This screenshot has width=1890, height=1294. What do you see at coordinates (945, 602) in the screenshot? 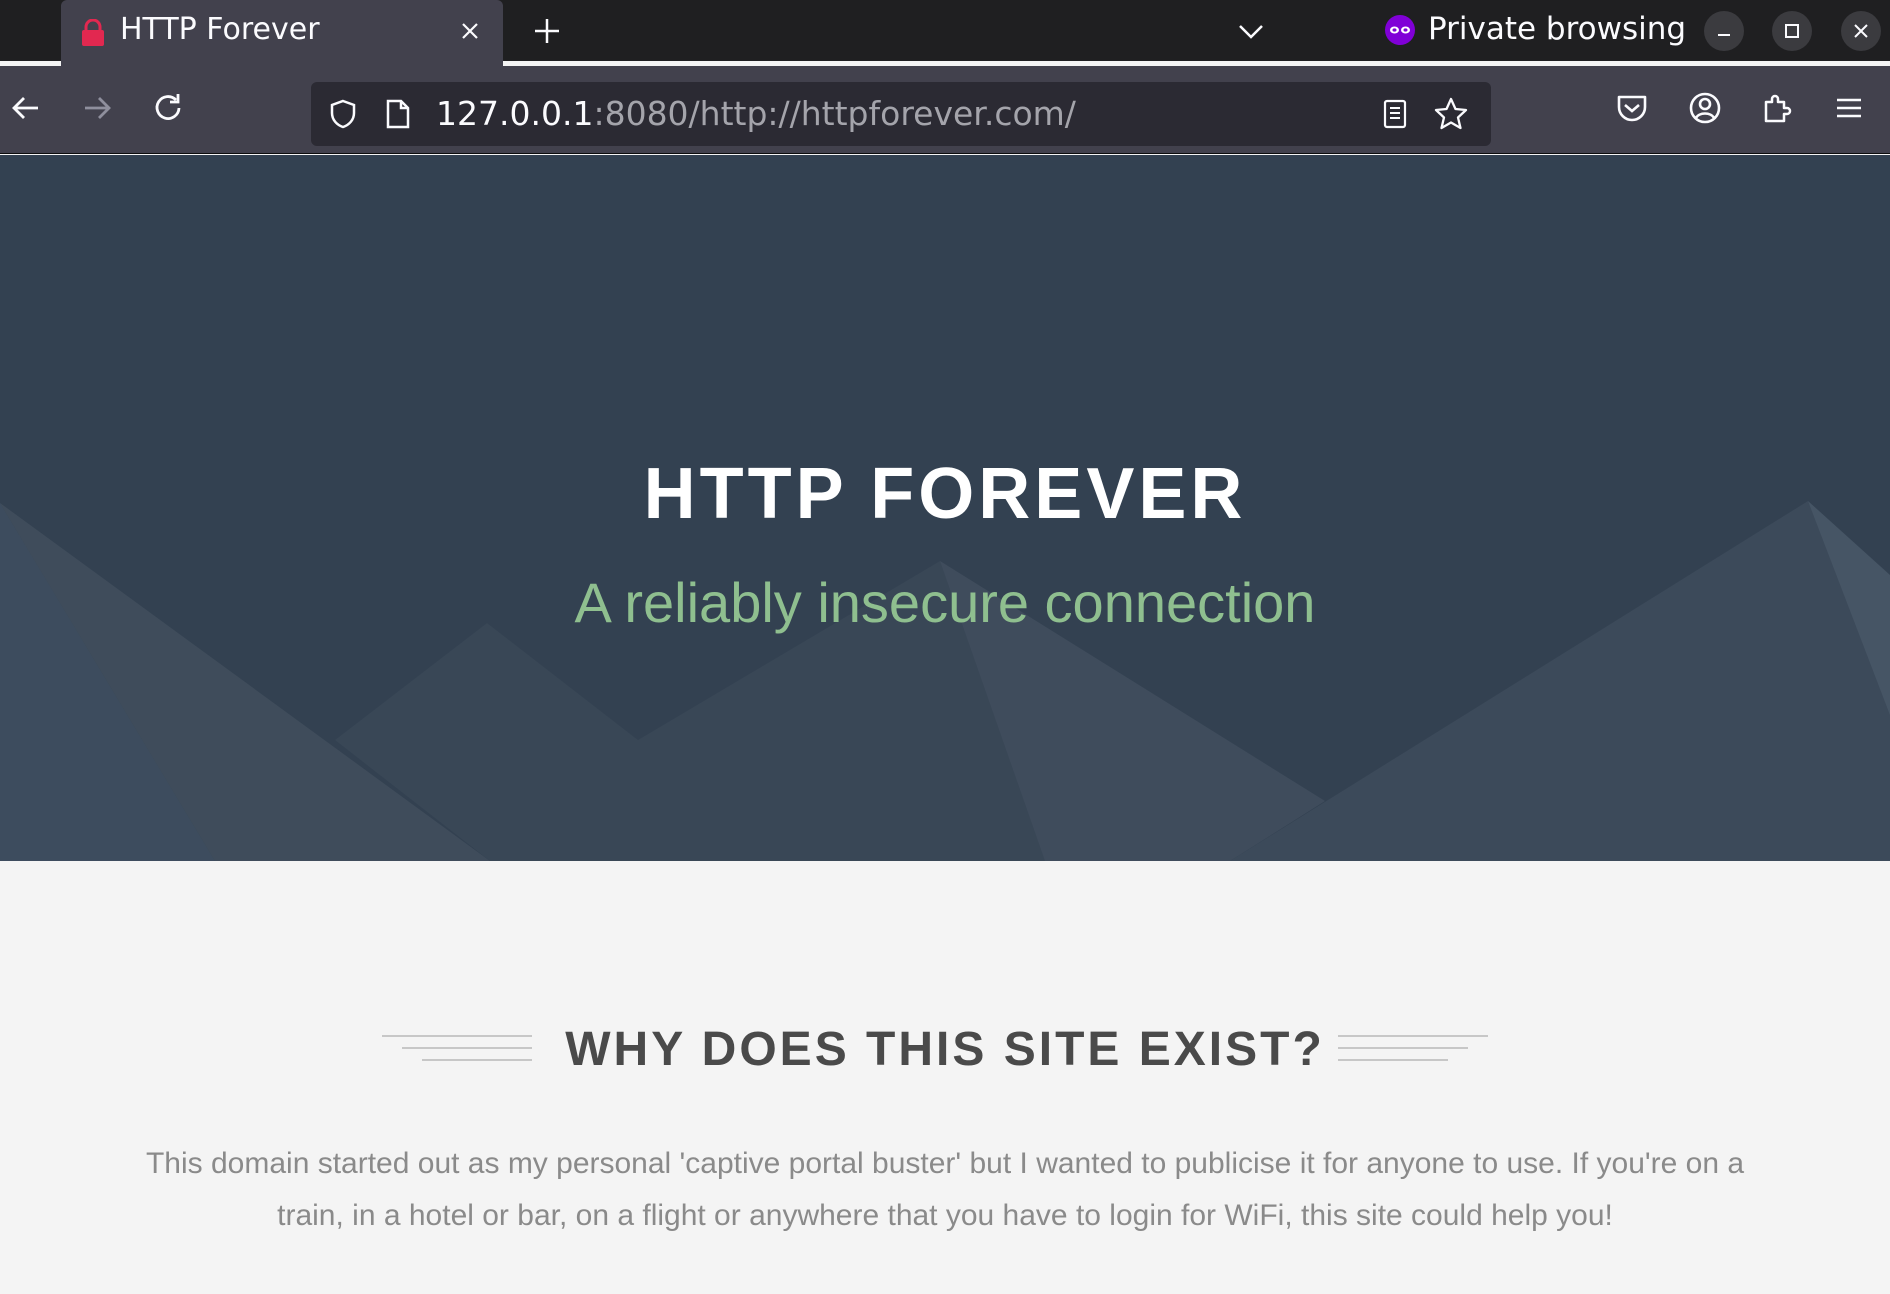
I see `hero-subtitle: A reliably insecure connection` at bounding box center [945, 602].